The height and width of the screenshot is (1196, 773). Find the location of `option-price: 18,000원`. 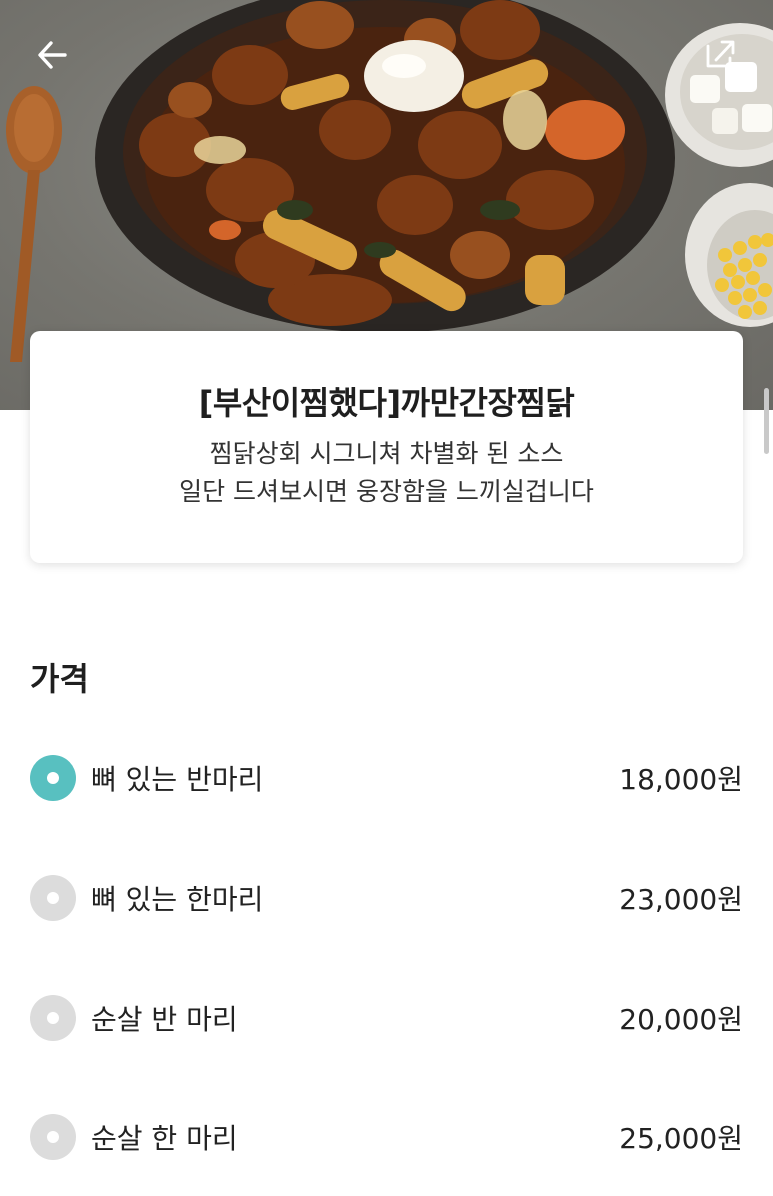

option-price: 18,000원 is located at coordinates (681, 779).